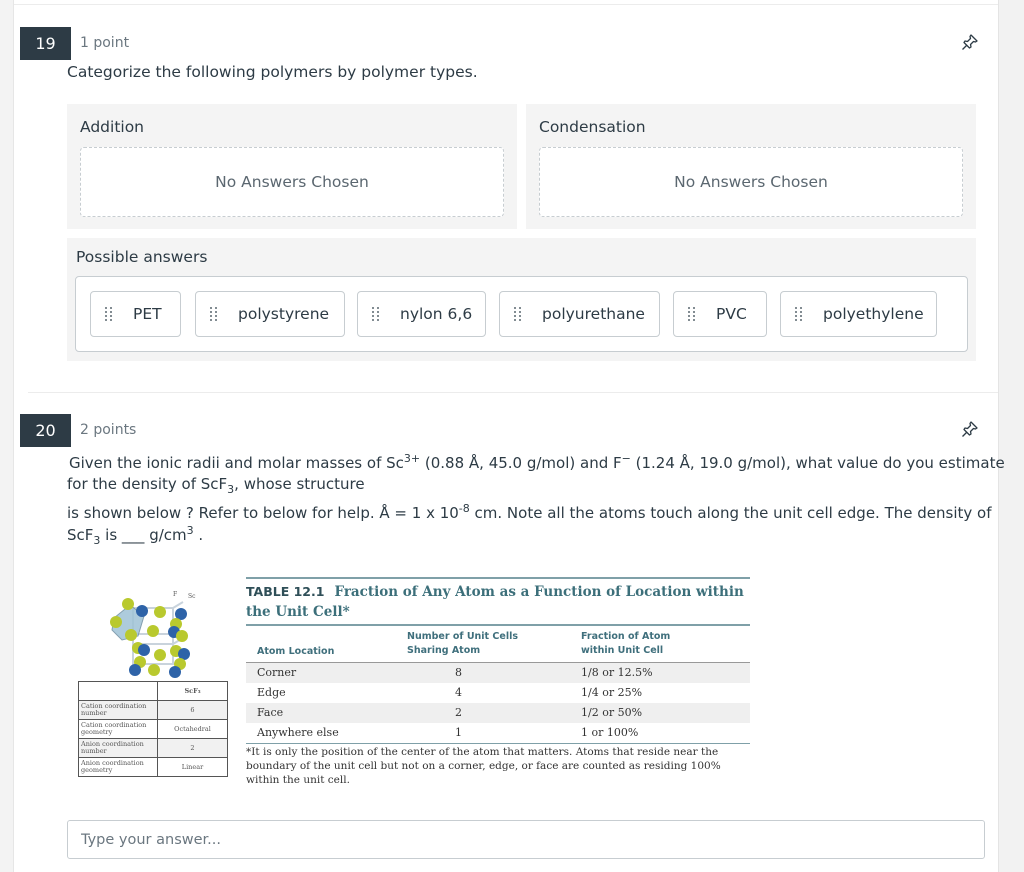 Image resolution: width=1024 pixels, height=872 pixels. I want to click on answer-chip-label: PVC, so click(731, 314).